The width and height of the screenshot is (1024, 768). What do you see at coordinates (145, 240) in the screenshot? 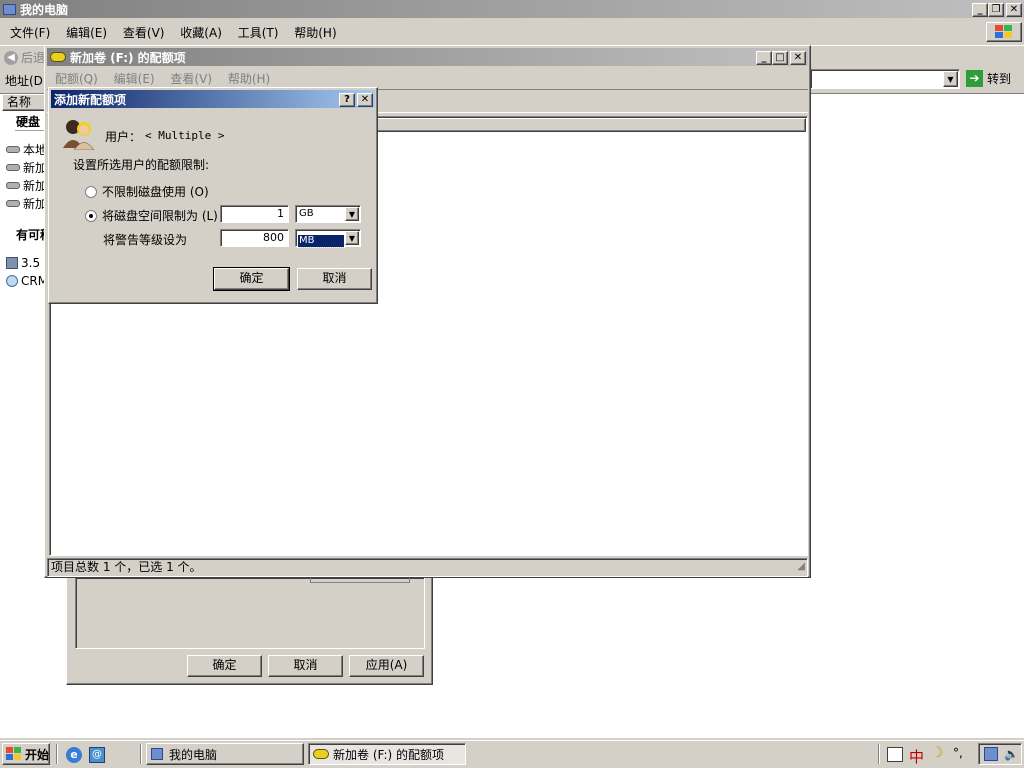
I see `warning-label: 将警告等级设为` at bounding box center [145, 240].